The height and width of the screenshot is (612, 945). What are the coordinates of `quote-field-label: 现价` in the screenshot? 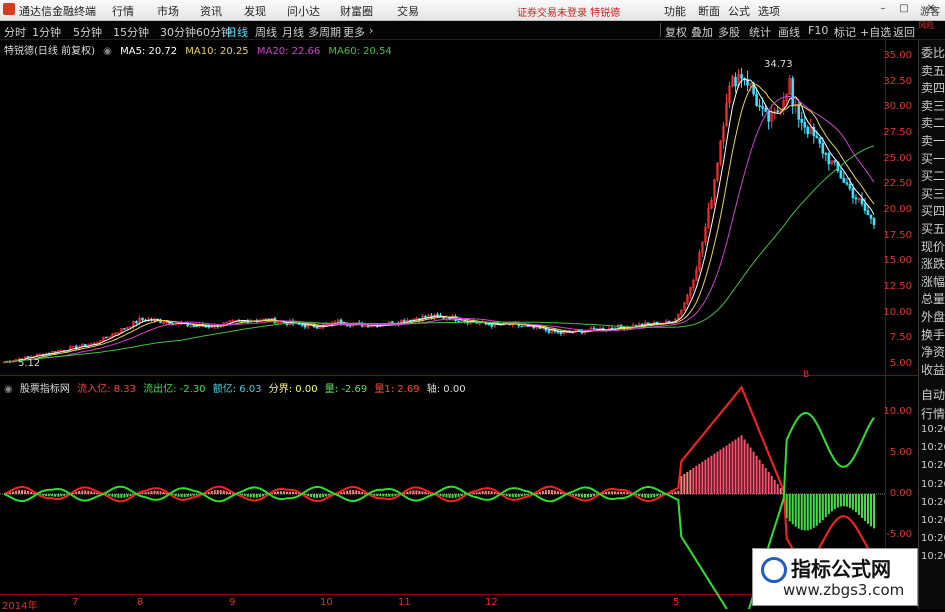 It's located at (933, 246).